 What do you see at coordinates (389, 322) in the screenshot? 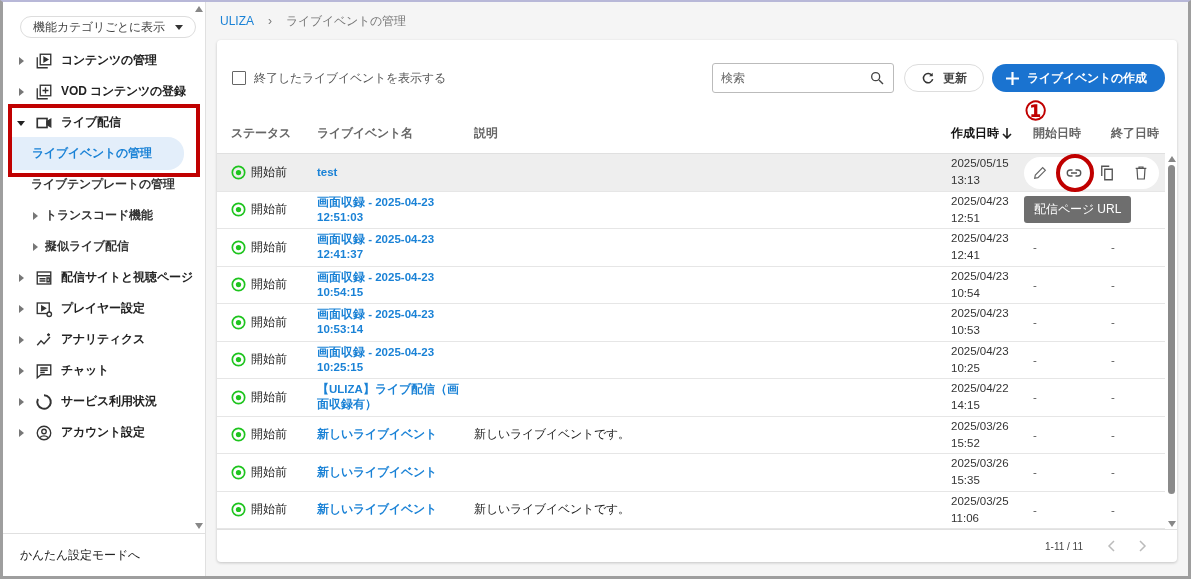
I see `event-name-link: 画面収録 - 2025-04-23 10:53:14` at bounding box center [389, 322].